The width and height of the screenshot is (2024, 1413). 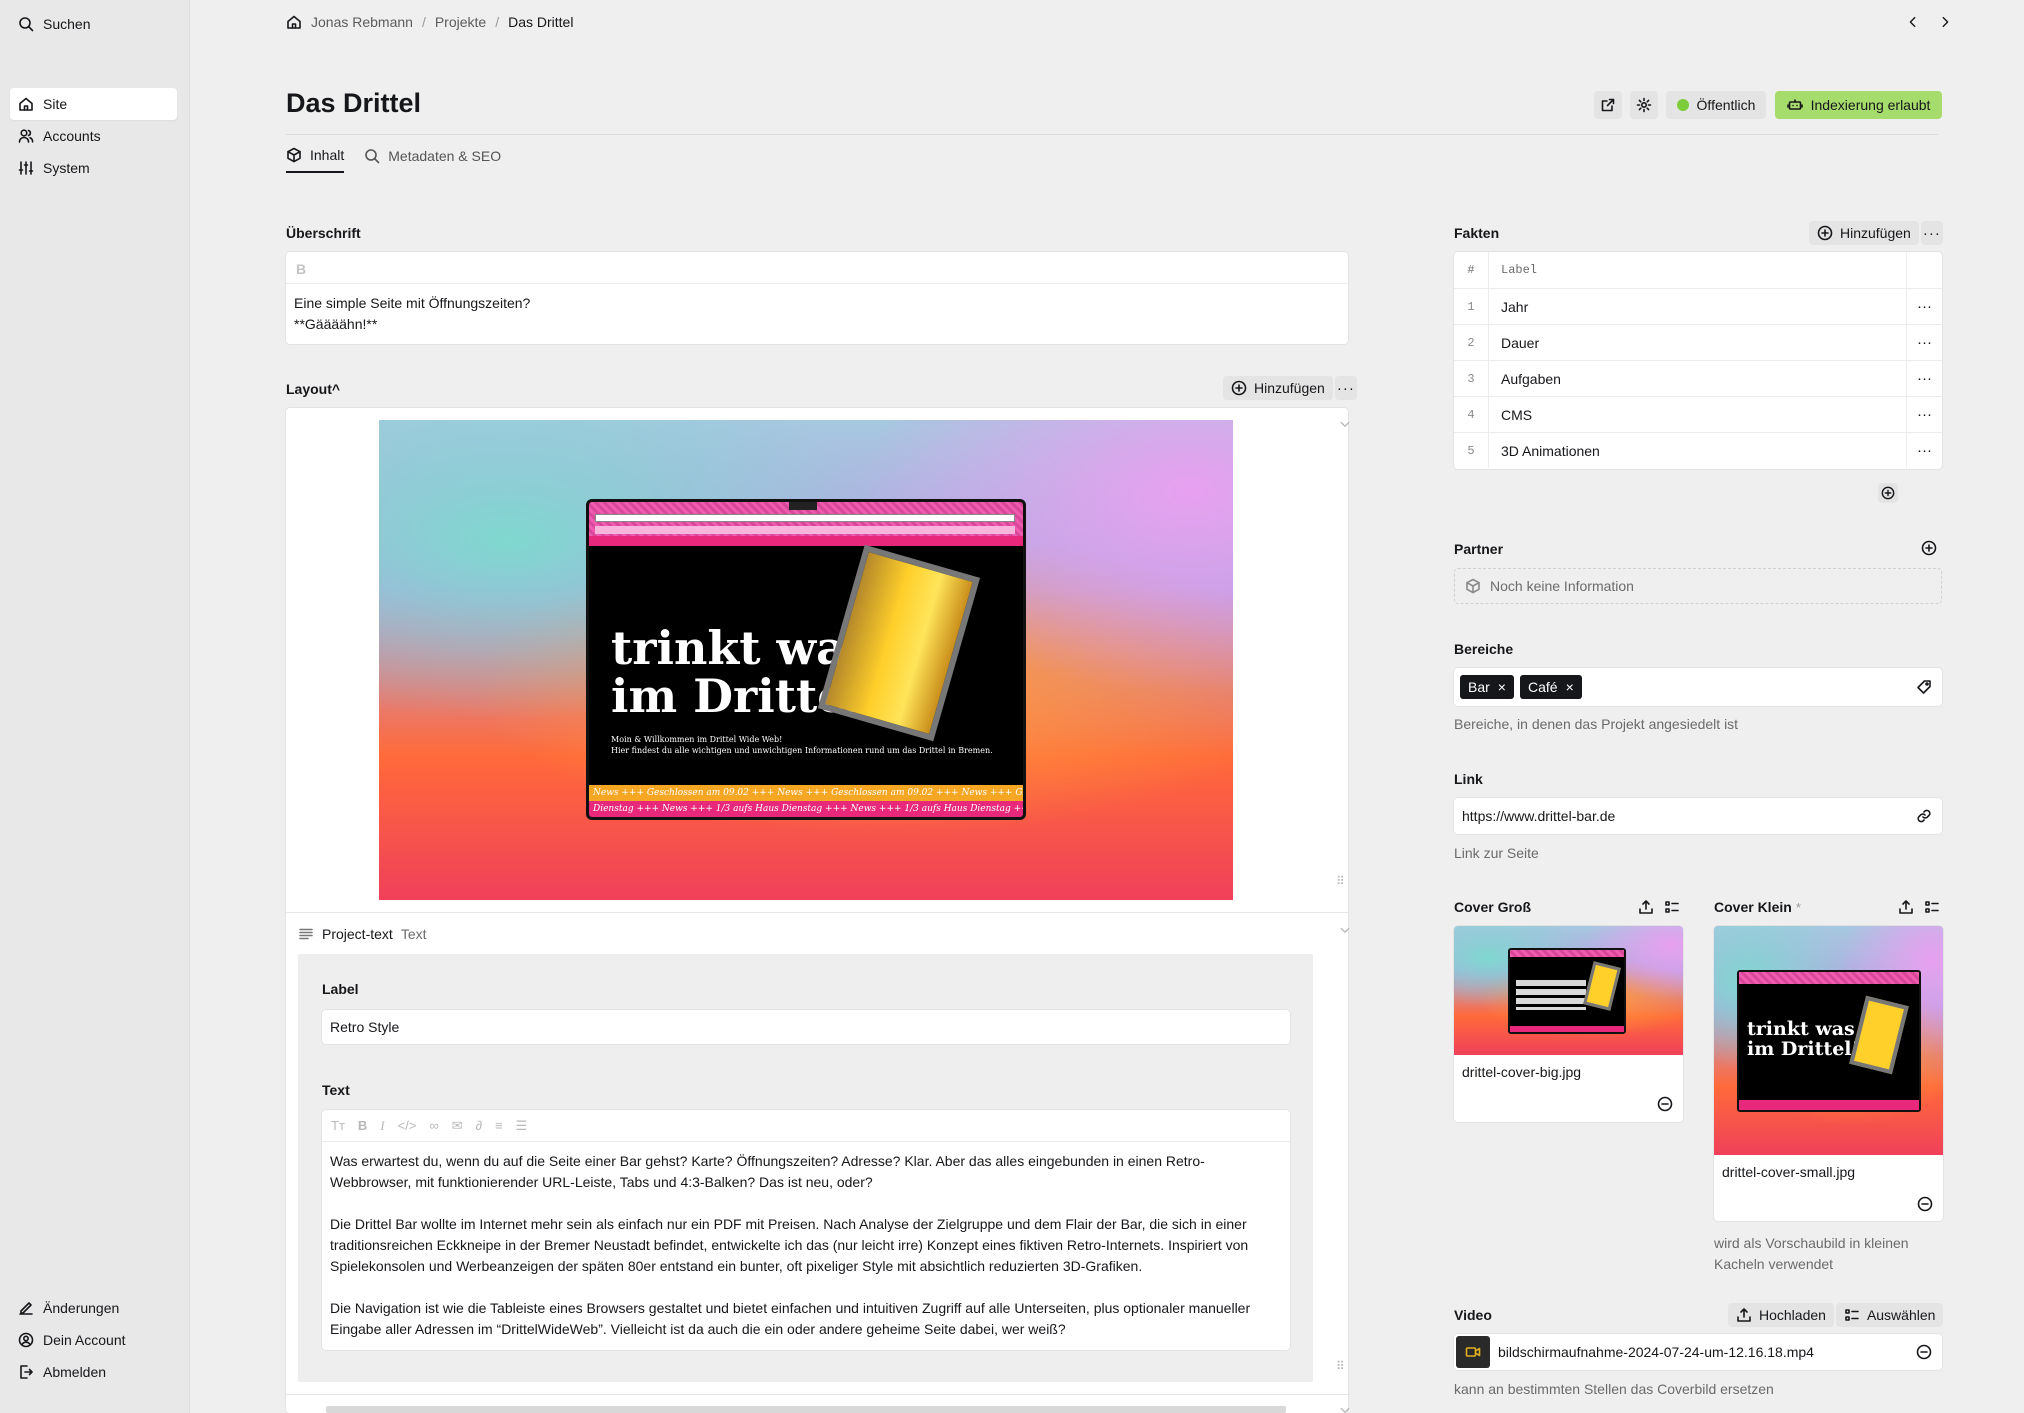 I want to click on tab-inhalt: Inhalt, so click(x=315, y=160).